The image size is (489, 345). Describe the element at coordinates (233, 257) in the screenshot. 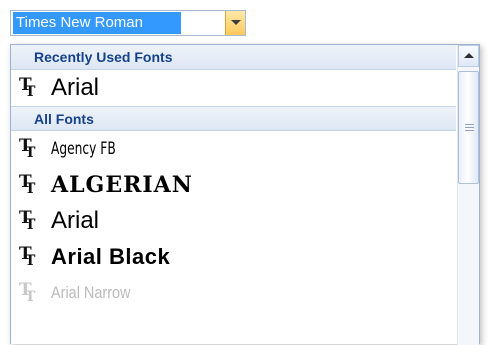

I see `font-item-arial-black: TT Arial Black` at that location.